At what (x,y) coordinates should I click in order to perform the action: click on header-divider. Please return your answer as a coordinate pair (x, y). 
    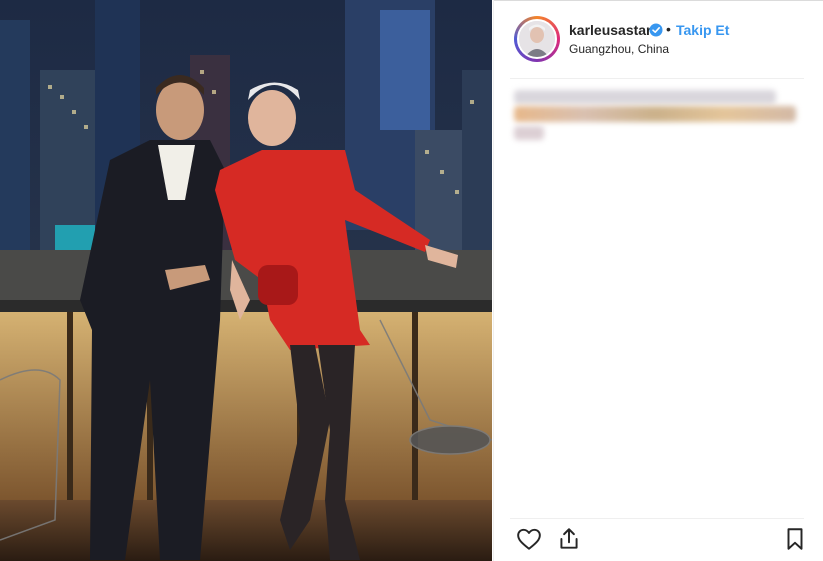
    Looking at the image, I should click on (657, 78).